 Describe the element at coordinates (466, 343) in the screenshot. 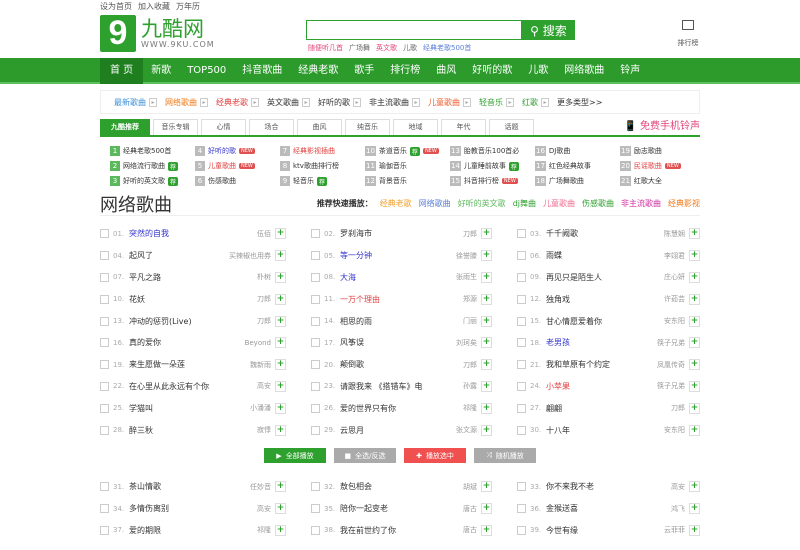

I see `song-artist: 刘珂矣` at that location.